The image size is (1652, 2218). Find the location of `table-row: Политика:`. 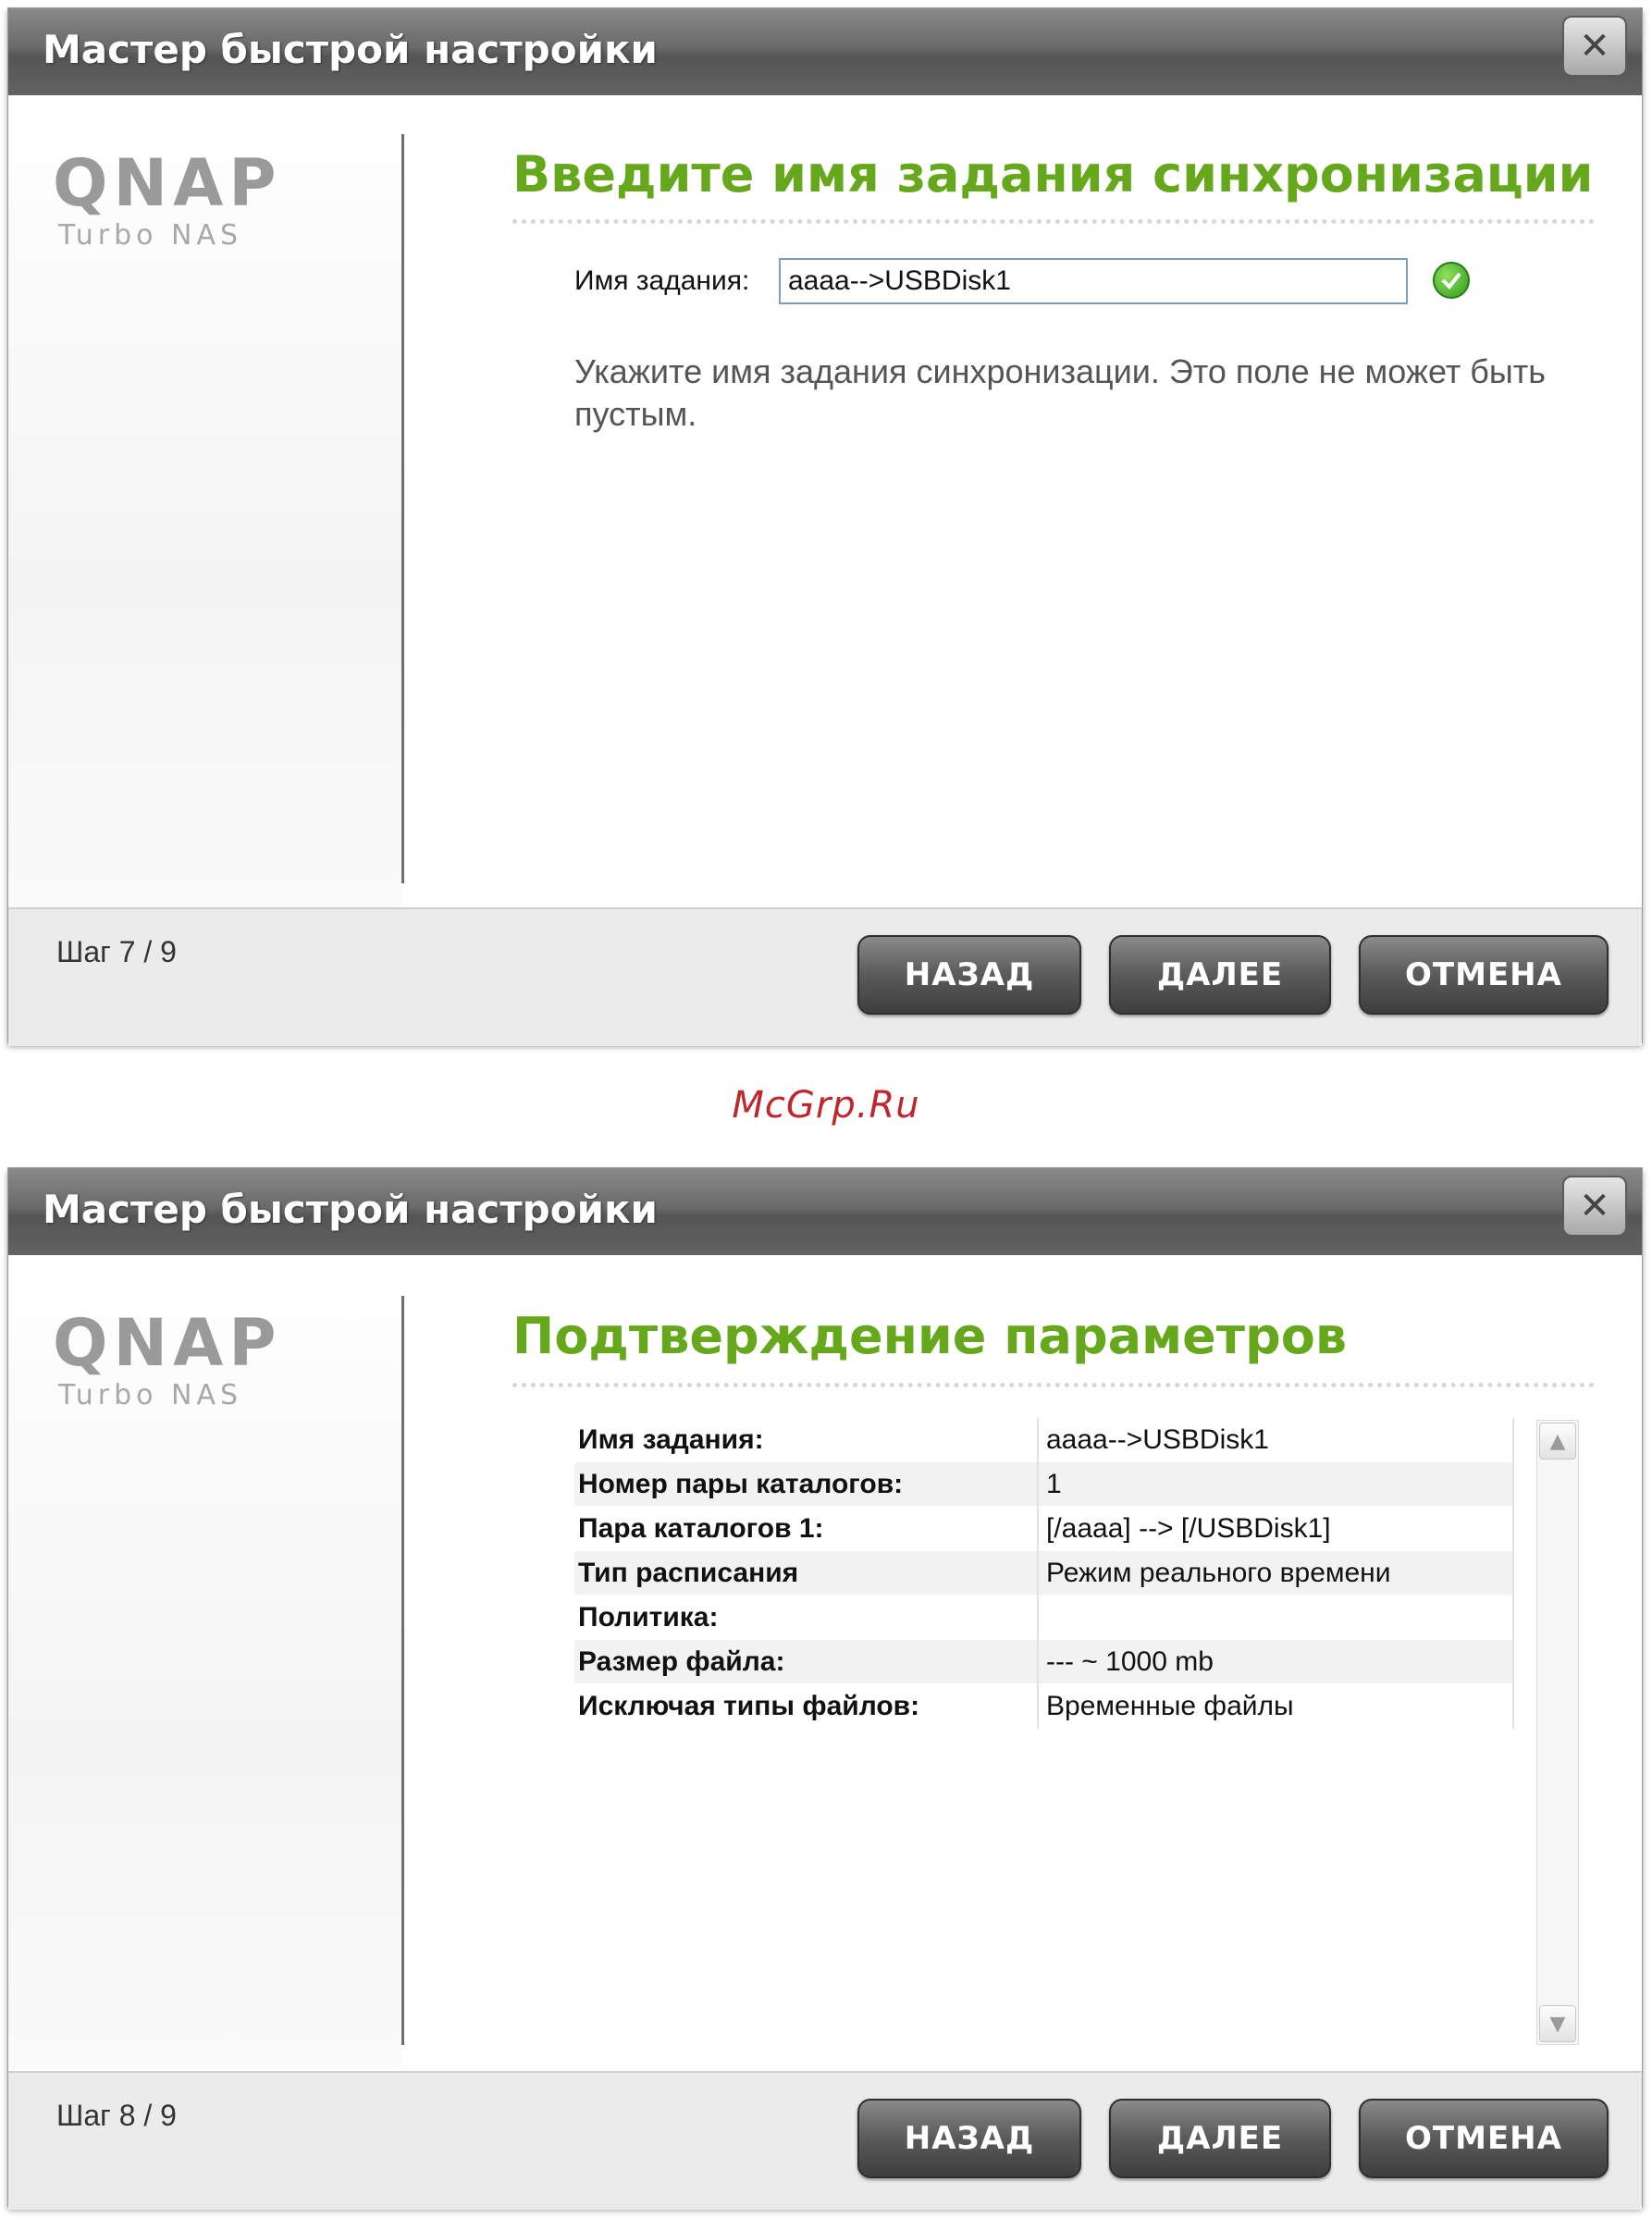

table-row: Политика: is located at coordinates (1044, 1618).